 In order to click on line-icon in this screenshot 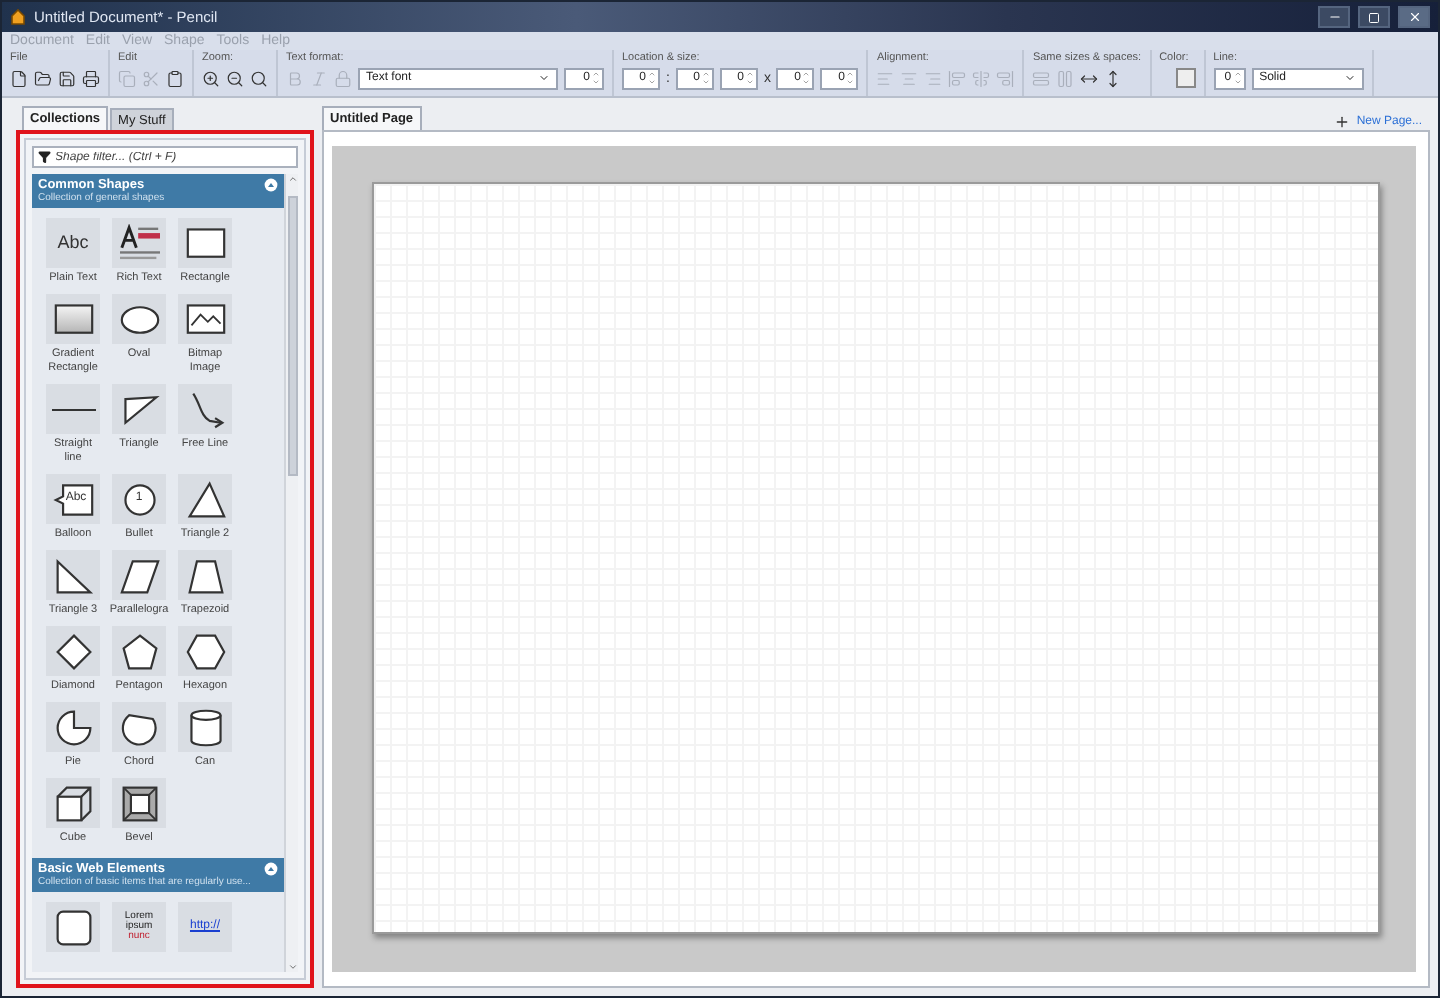, I will do `click(73, 409)`.